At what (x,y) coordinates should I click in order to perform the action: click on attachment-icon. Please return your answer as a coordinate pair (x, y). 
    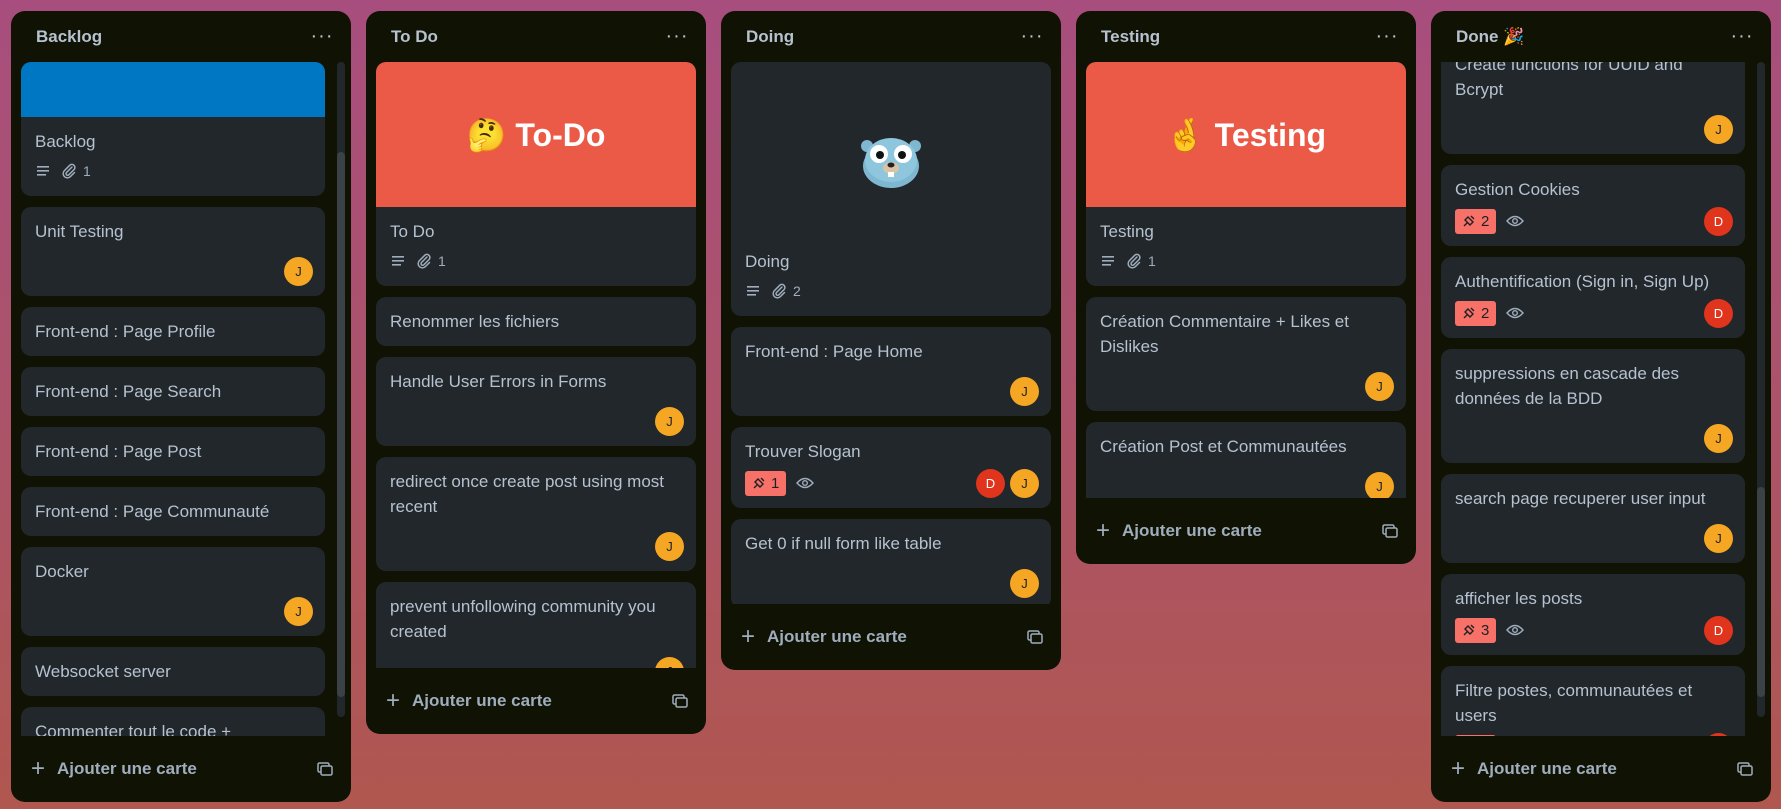
    Looking at the image, I should click on (779, 291).